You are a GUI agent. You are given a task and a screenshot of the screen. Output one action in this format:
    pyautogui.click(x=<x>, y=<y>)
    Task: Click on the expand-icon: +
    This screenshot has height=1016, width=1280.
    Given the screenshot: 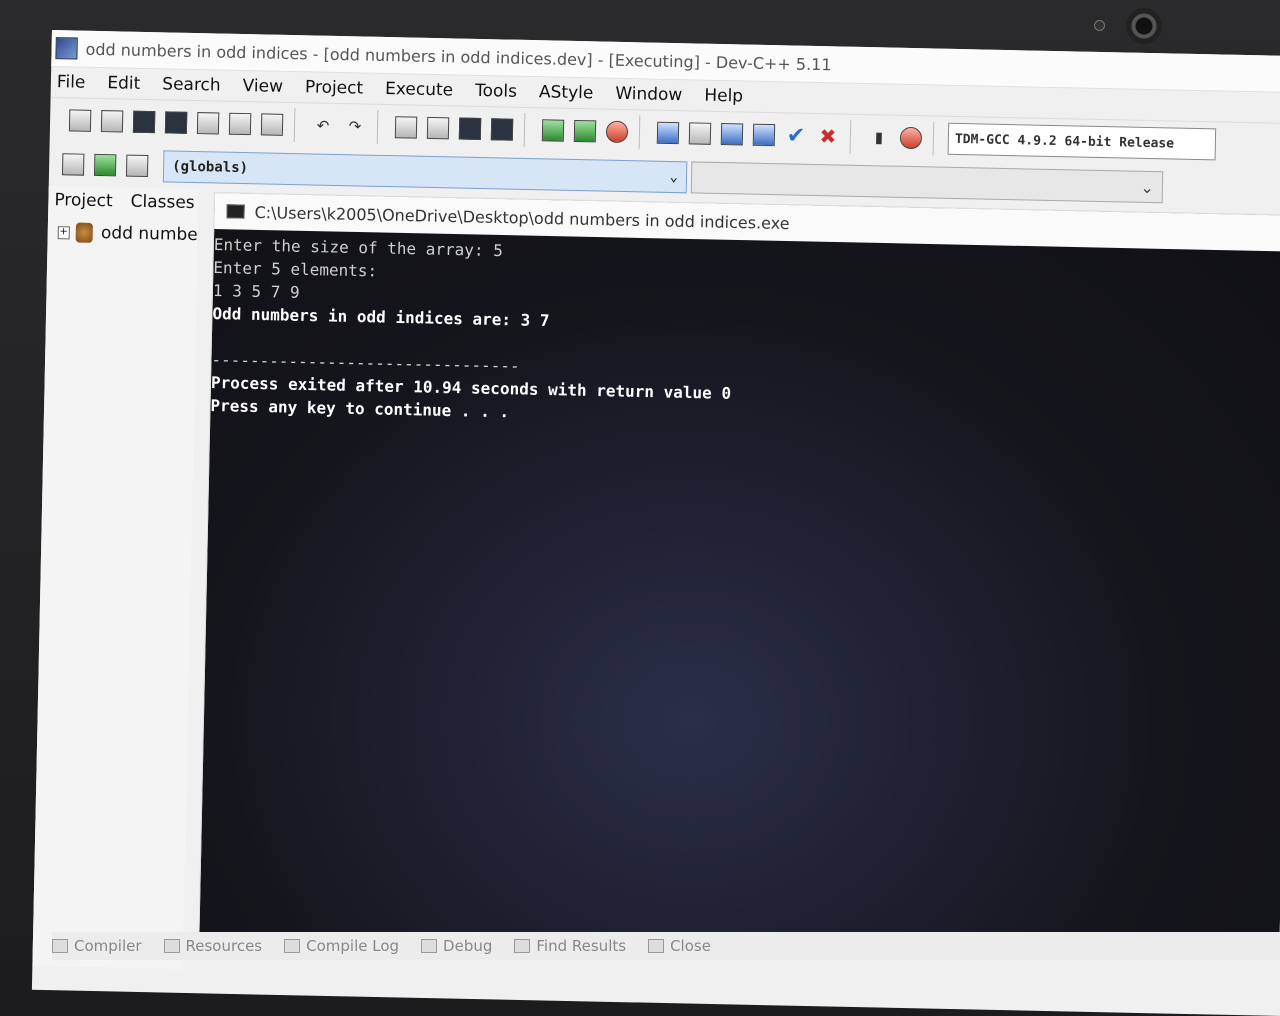 What is the action you would take?
    pyautogui.click(x=63, y=232)
    